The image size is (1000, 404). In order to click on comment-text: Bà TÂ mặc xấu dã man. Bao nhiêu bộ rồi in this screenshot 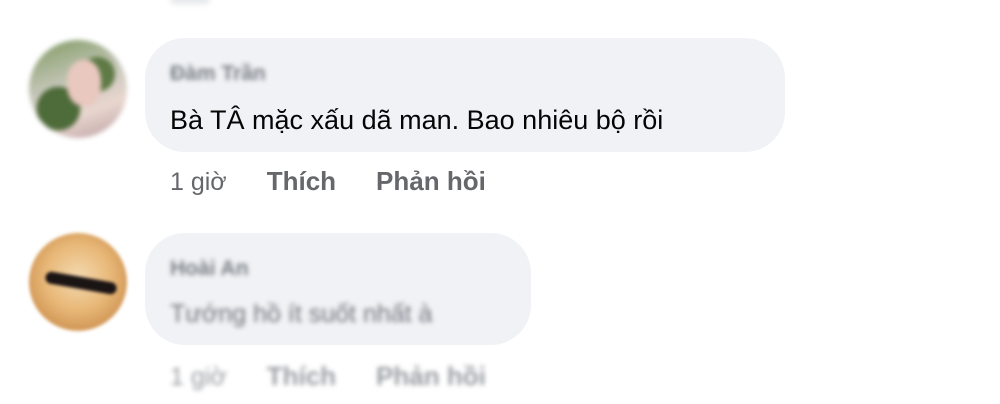, I will do `click(417, 120)`.